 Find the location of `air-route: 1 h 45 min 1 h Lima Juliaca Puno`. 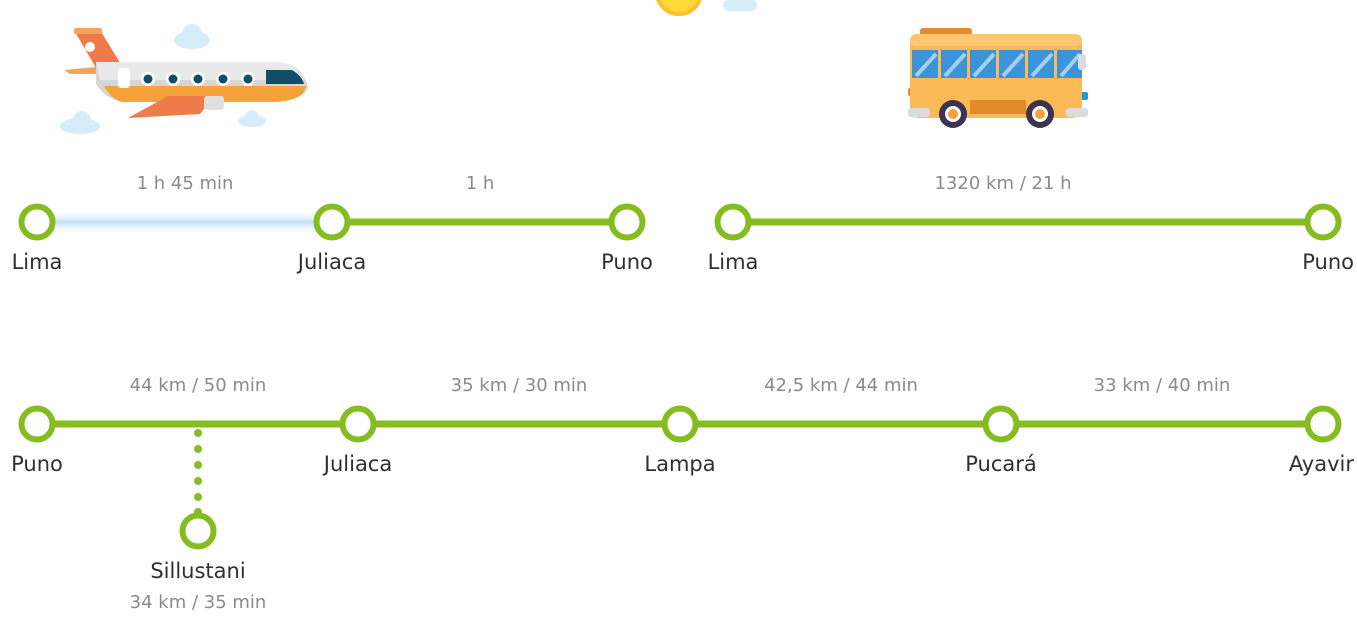

air-route: 1 h 45 min 1 h Lima Juliaca Puno is located at coordinates (332, 223).